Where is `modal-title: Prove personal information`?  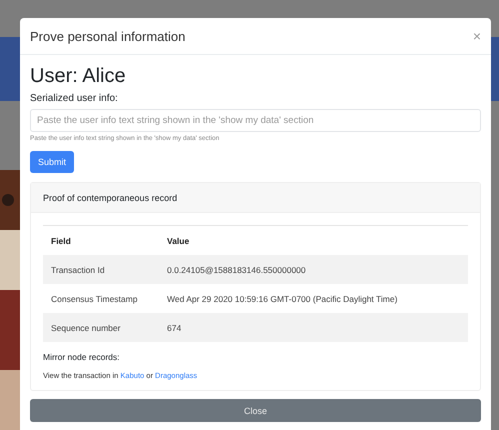 modal-title: Prove personal information is located at coordinates (108, 36).